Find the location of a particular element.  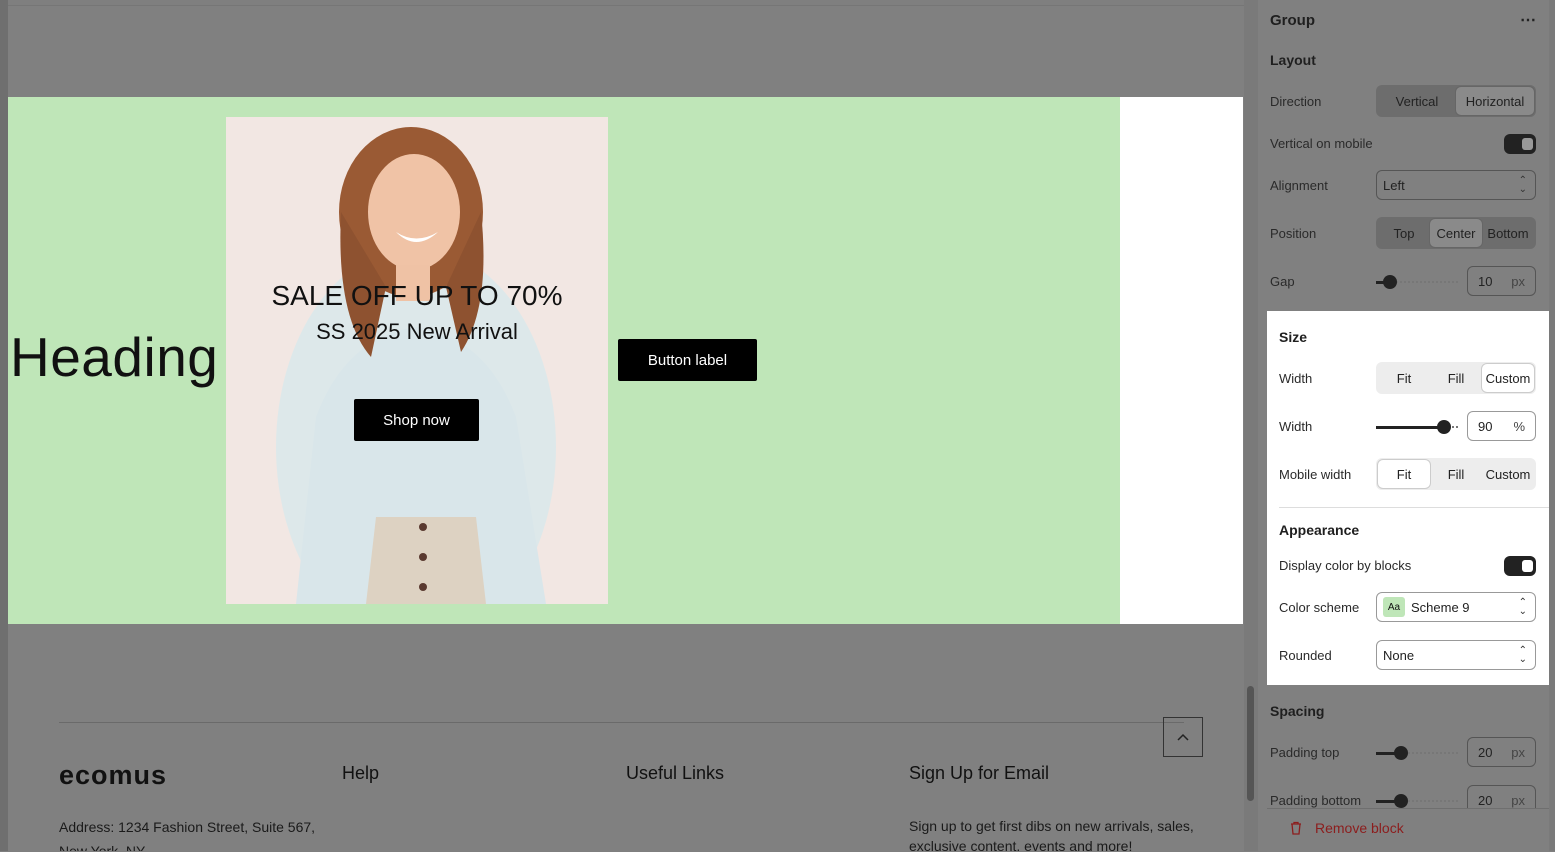

chevron-up-icon is located at coordinates (1183, 737).